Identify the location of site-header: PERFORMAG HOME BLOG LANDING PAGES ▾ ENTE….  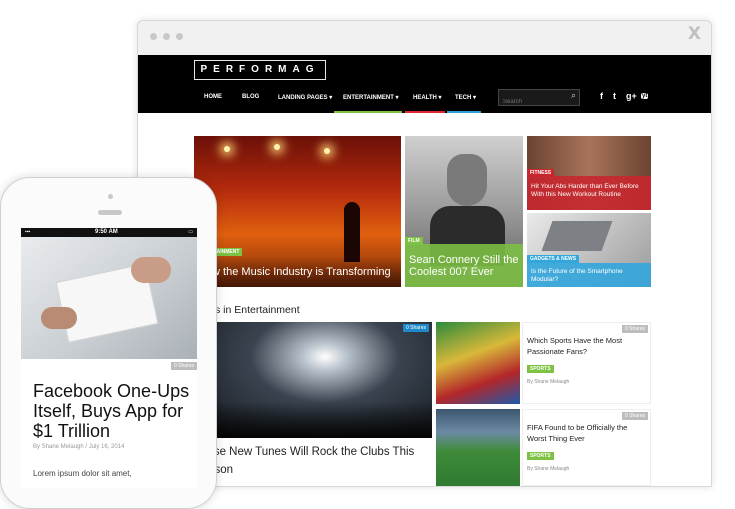
(424, 84).